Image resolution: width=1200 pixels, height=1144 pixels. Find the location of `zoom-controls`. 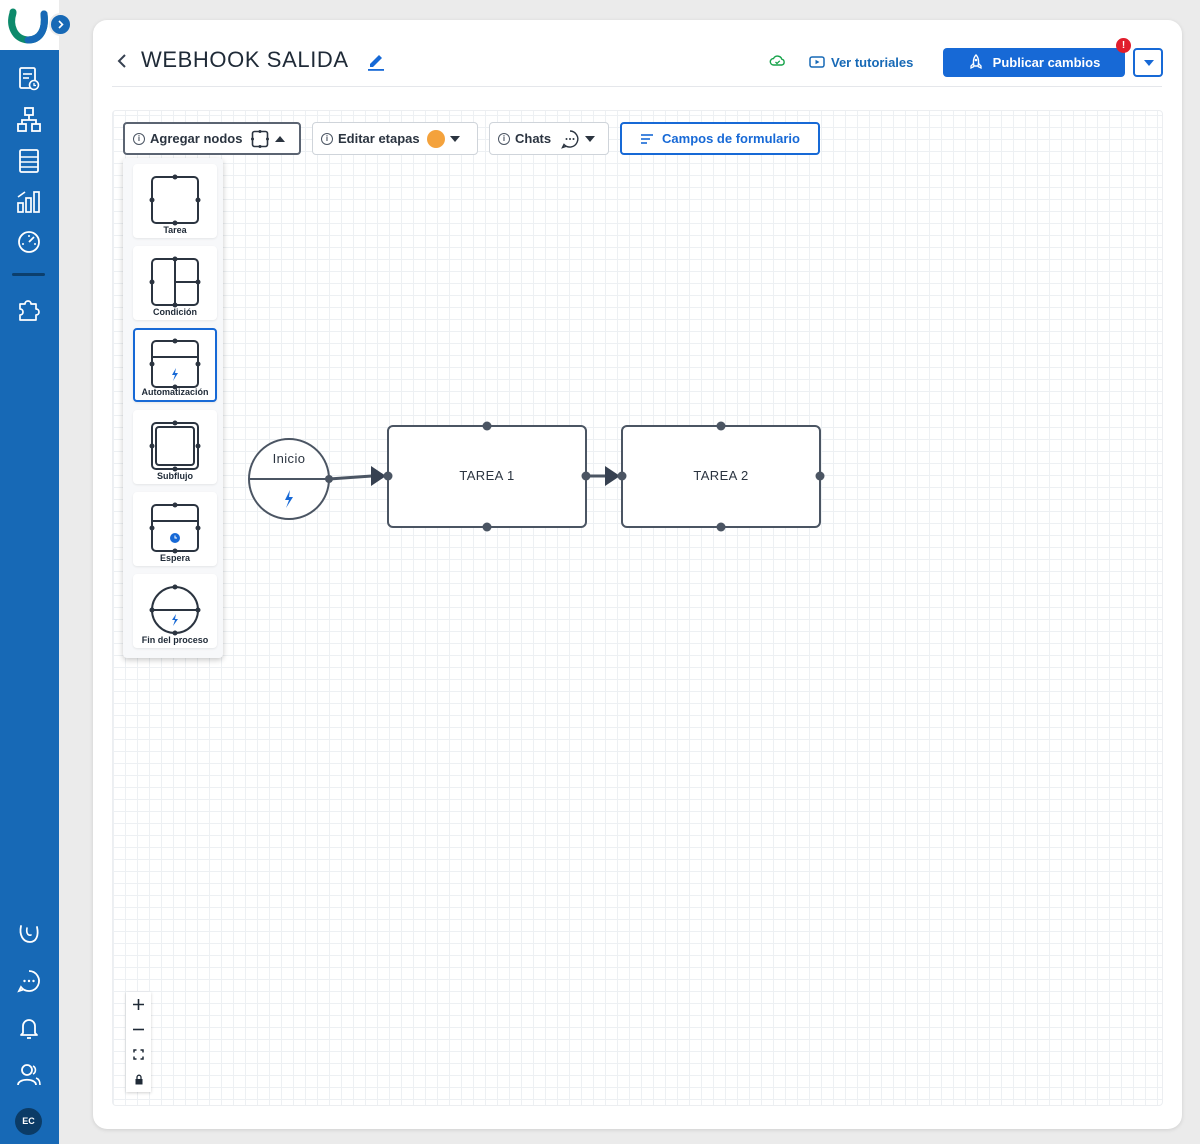

zoom-controls is located at coordinates (138, 1042).